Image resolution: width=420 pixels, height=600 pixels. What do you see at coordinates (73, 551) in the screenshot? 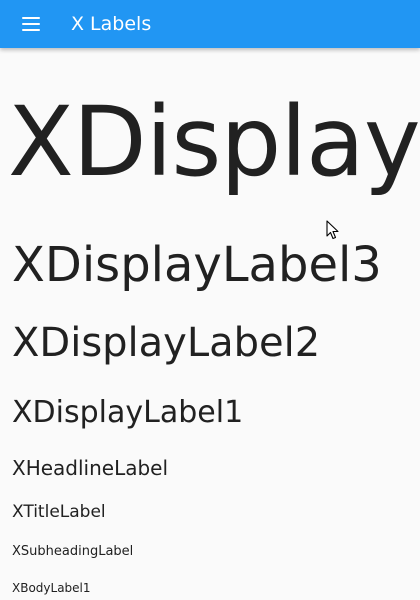
I see `subheading-label: XSubheadingLabel` at bounding box center [73, 551].